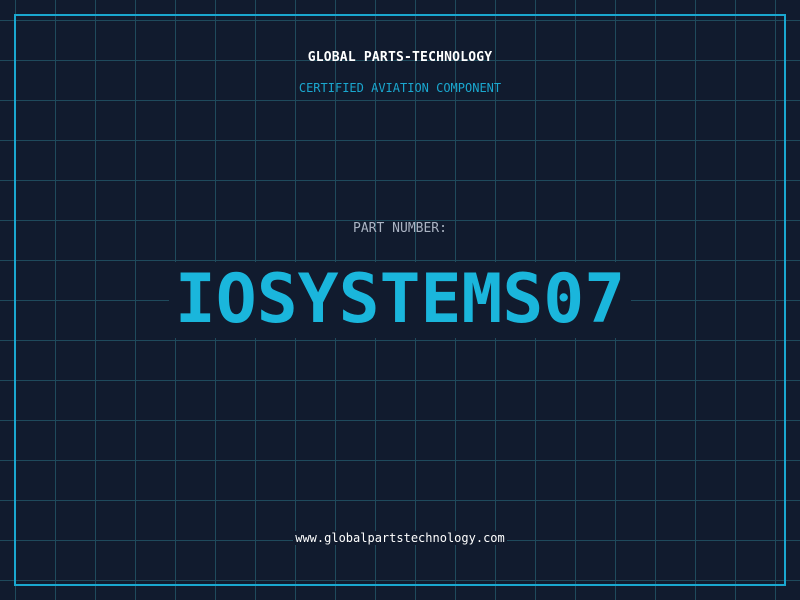 The image size is (800, 600). What do you see at coordinates (400, 57) in the screenshot?
I see `brand-title: GLOBAL PARTS-TECHNOLOGY` at bounding box center [400, 57].